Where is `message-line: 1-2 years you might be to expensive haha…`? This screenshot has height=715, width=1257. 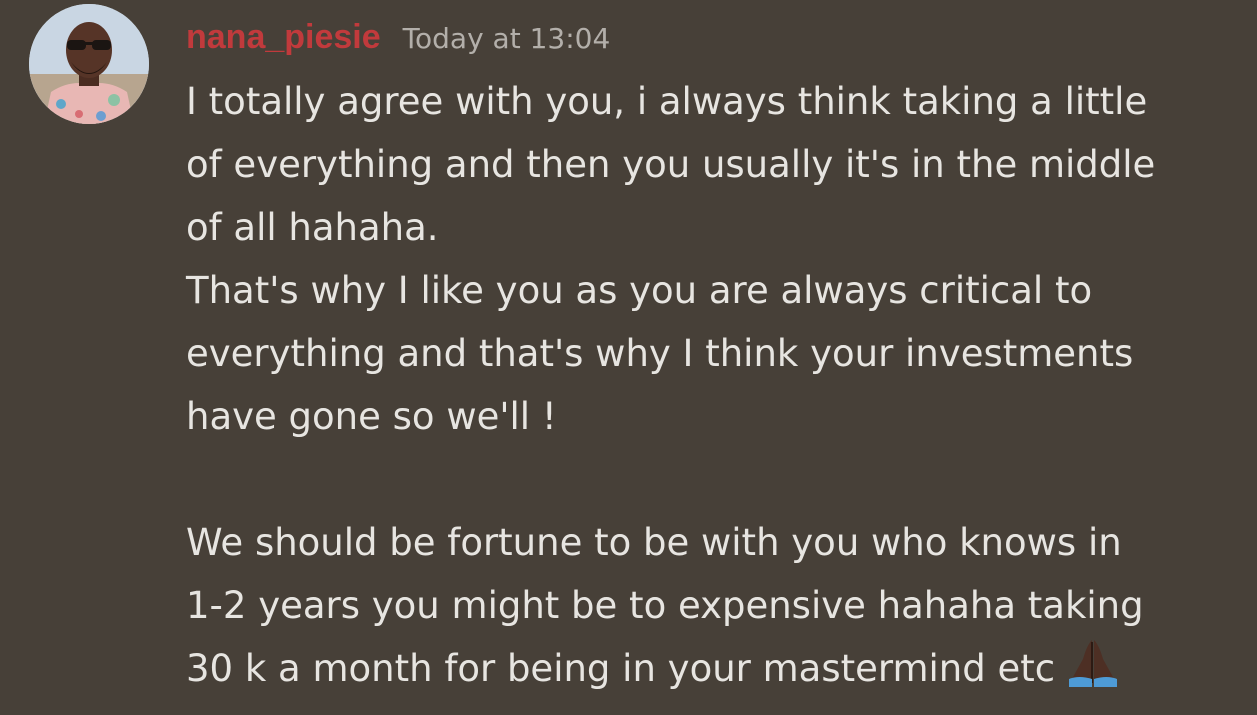
message-line: 1-2 years you might be to expensive haha… is located at coordinates (665, 605).